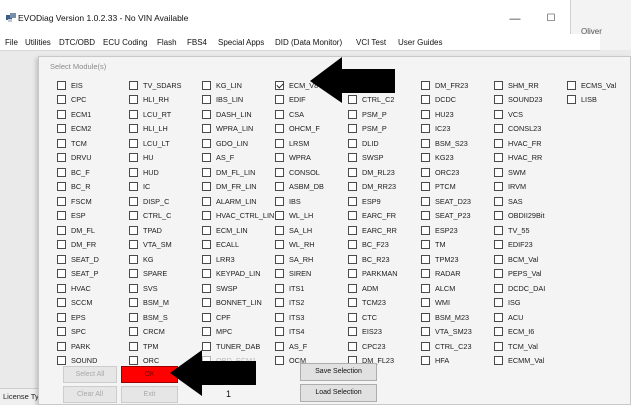  What do you see at coordinates (238, 172) in the screenshot?
I see `module-checkbox-item: DM_FL_LIN` at bounding box center [238, 172].